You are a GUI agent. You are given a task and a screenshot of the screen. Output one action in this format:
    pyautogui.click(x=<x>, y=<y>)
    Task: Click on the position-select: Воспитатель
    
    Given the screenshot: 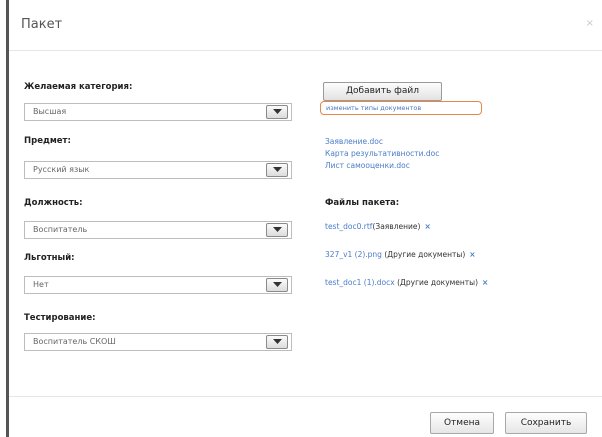 What is the action you would take?
    pyautogui.click(x=158, y=230)
    